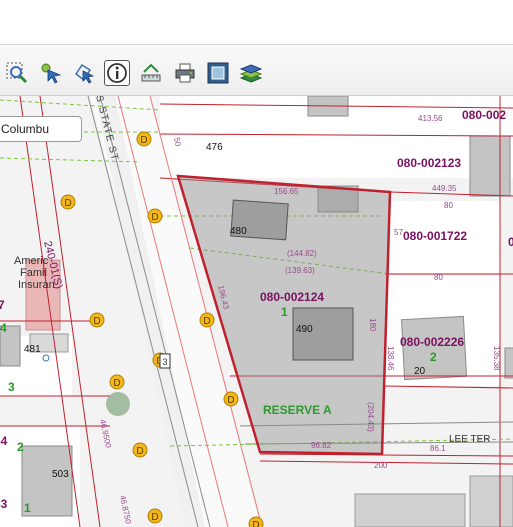 This screenshot has height=527, width=513. Describe the element at coordinates (164, 362) in the screenshot. I see `route-shield-label: 3` at that location.